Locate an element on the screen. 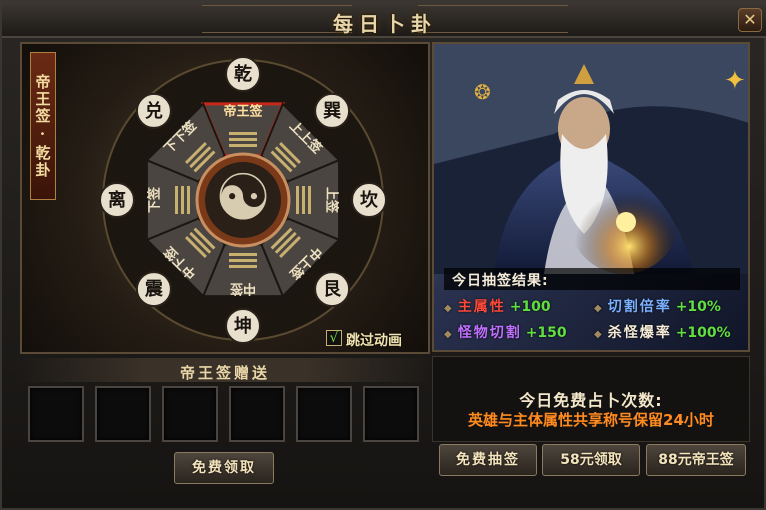 The width and height of the screenshot is (766, 510). free-claim-button: 免费领取 is located at coordinates (224, 468).